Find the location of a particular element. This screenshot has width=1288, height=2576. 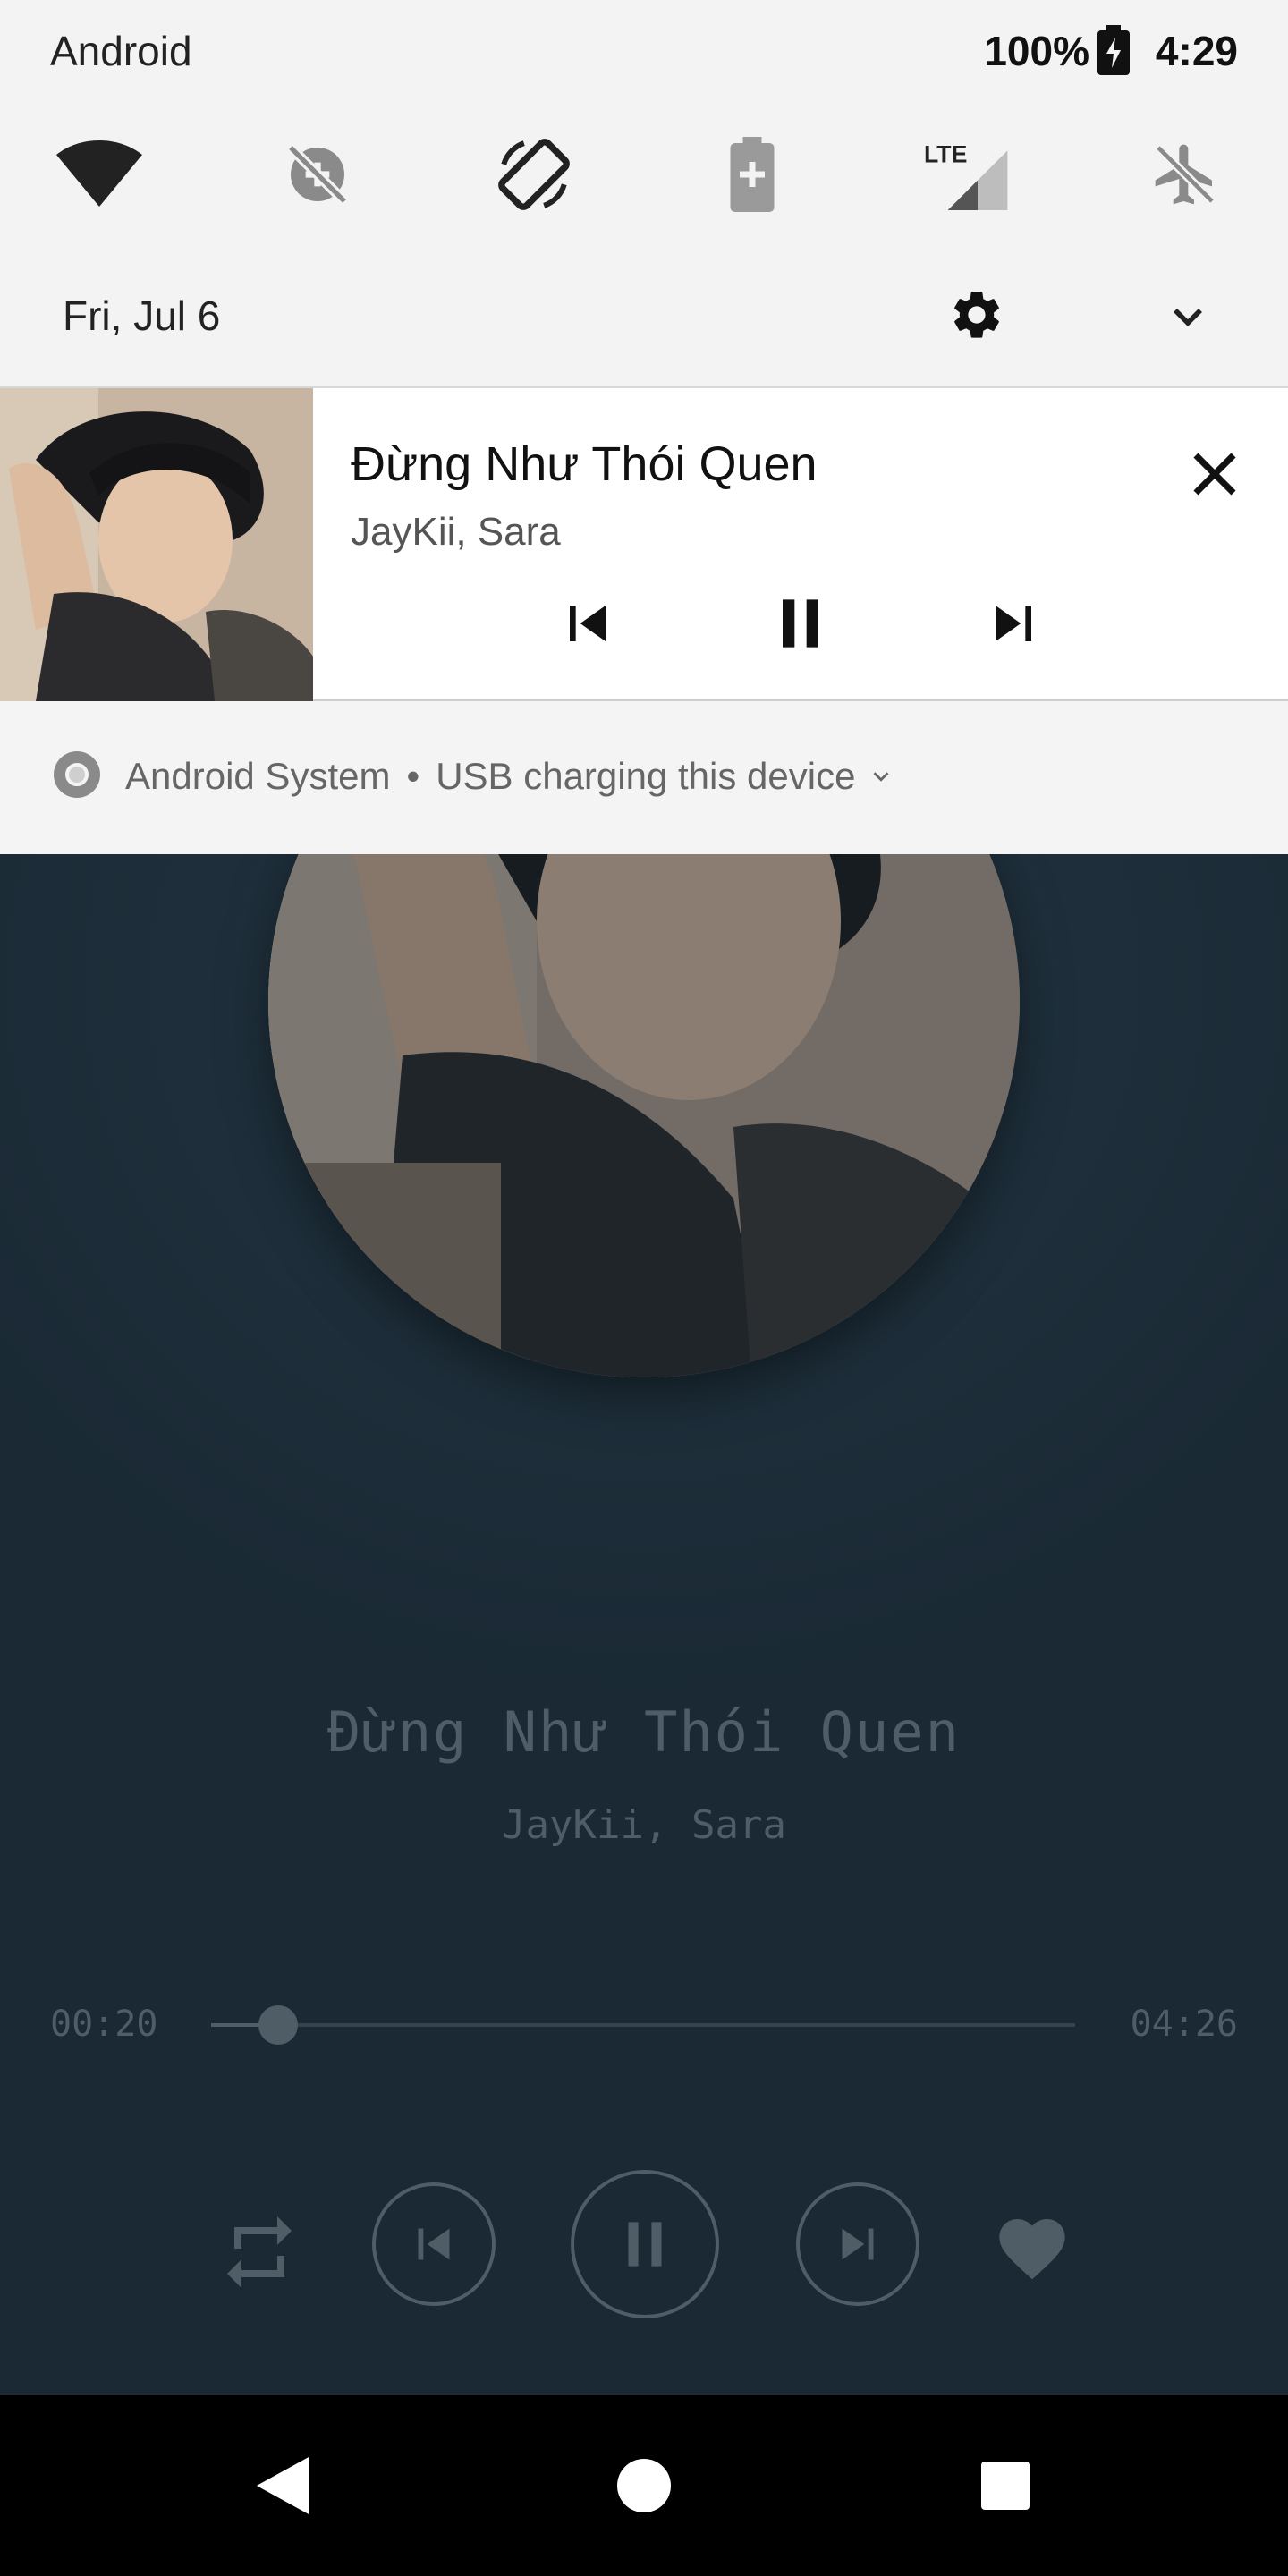

expand-quick-settings-button is located at coordinates (1188, 317).